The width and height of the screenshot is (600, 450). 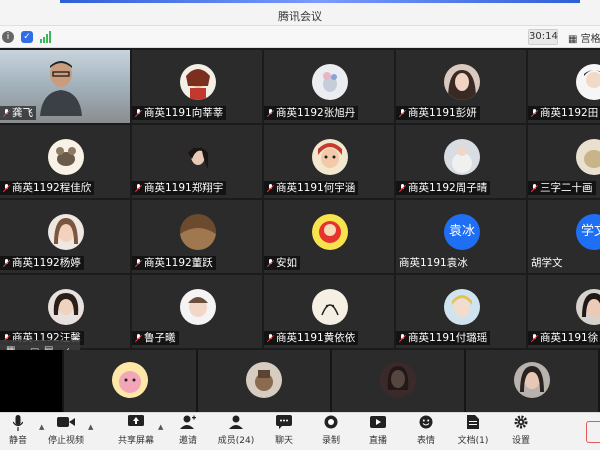 I want to click on share-screen-button: 共享屏幕, so click(x=136, y=431).